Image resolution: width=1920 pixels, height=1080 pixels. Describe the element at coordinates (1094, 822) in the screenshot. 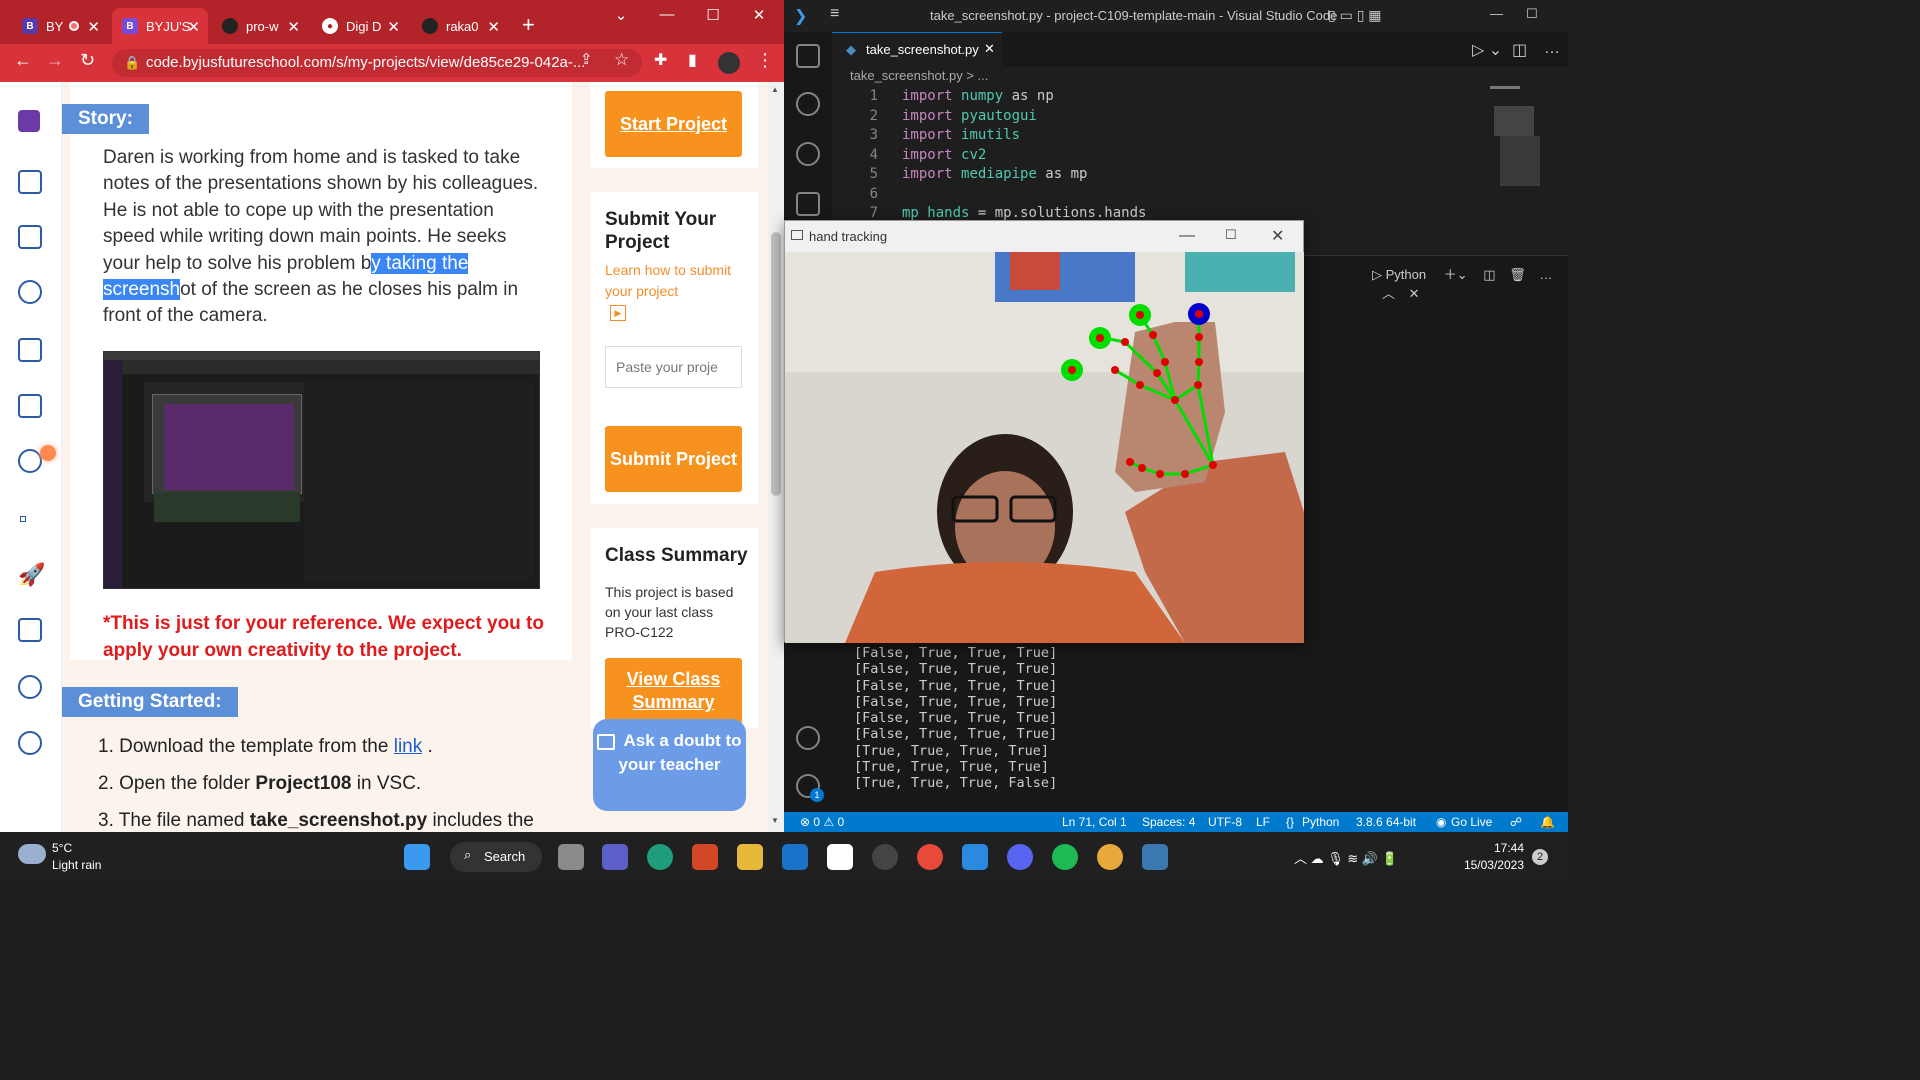

I see `cursor-position: Ln 71, Col 1` at that location.